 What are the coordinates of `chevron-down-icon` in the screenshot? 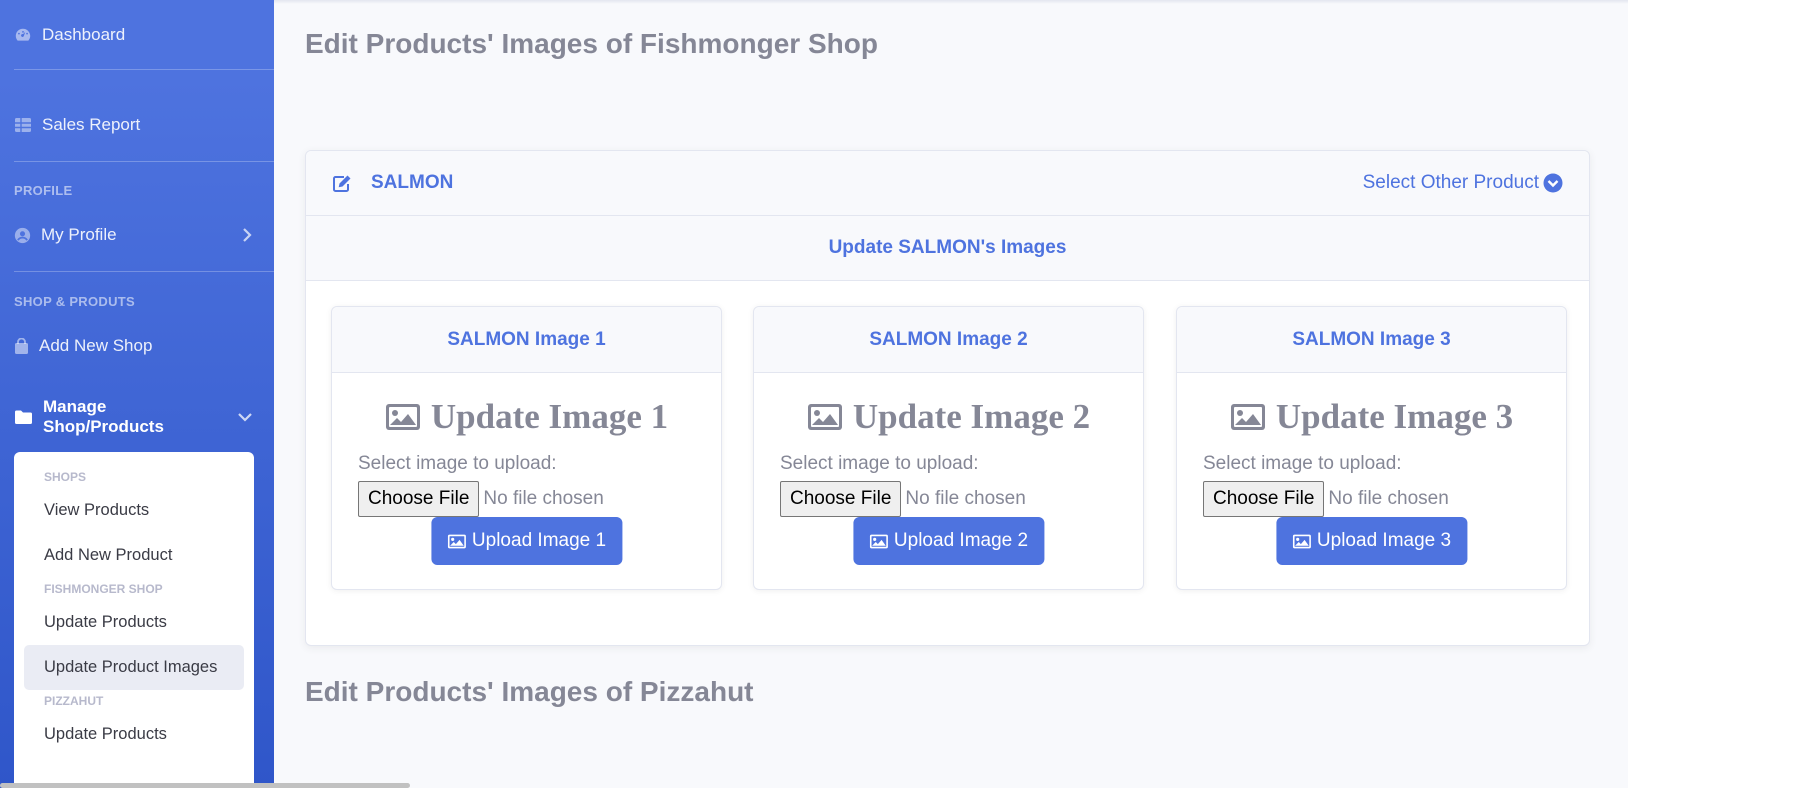 It's located at (245, 417).